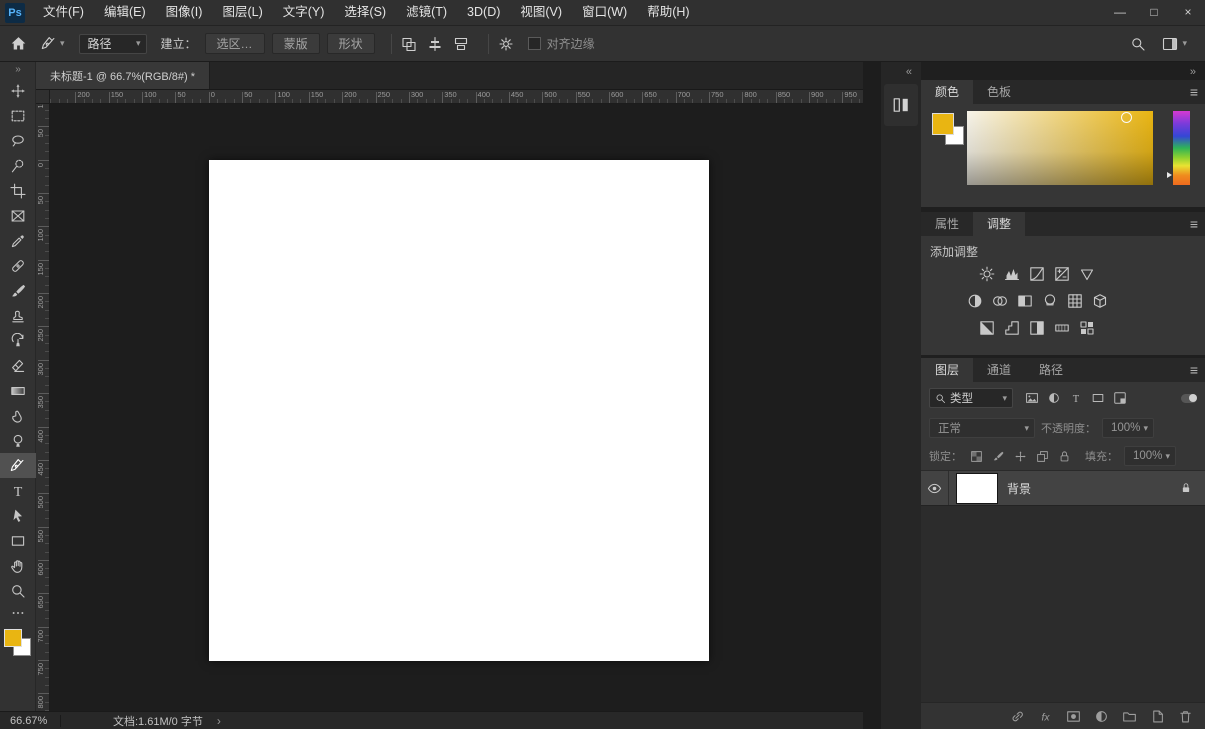 This screenshot has width=1205, height=729. What do you see at coordinates (18, 565) in the screenshot?
I see `hand-tool` at bounding box center [18, 565].